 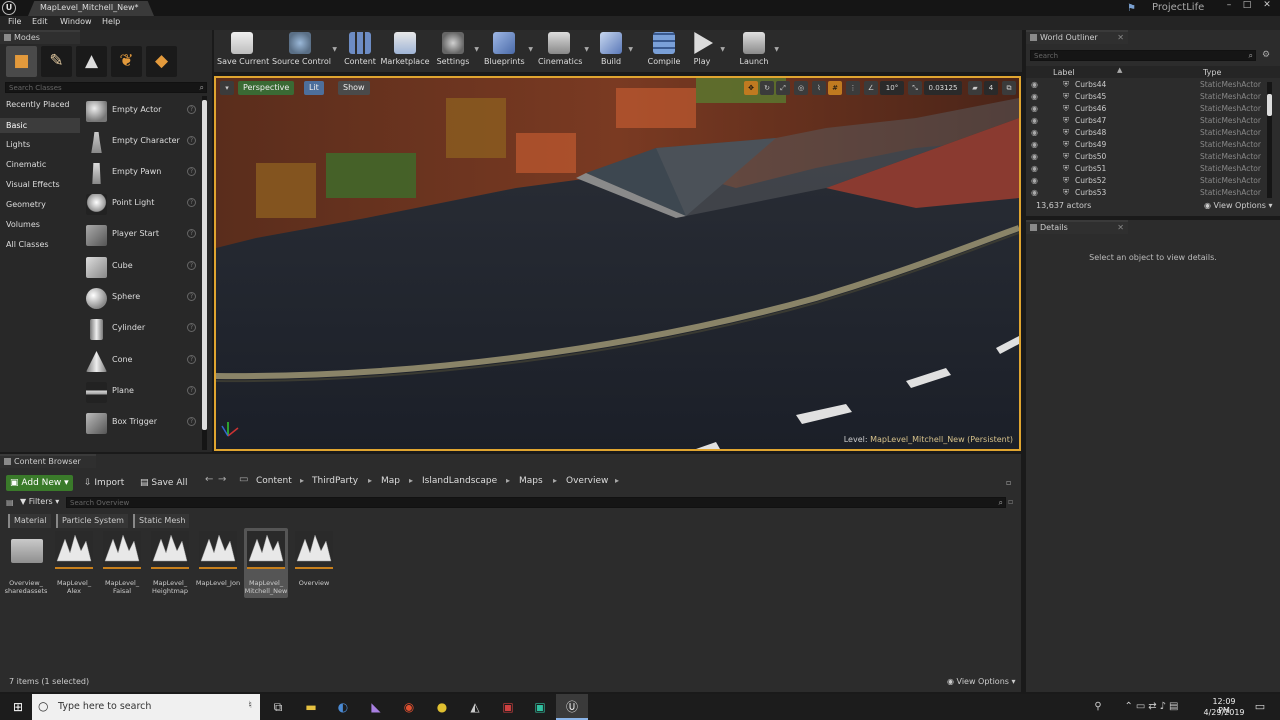 I want to click on sources-toggle-icon: ▤, so click(x=10, y=502).